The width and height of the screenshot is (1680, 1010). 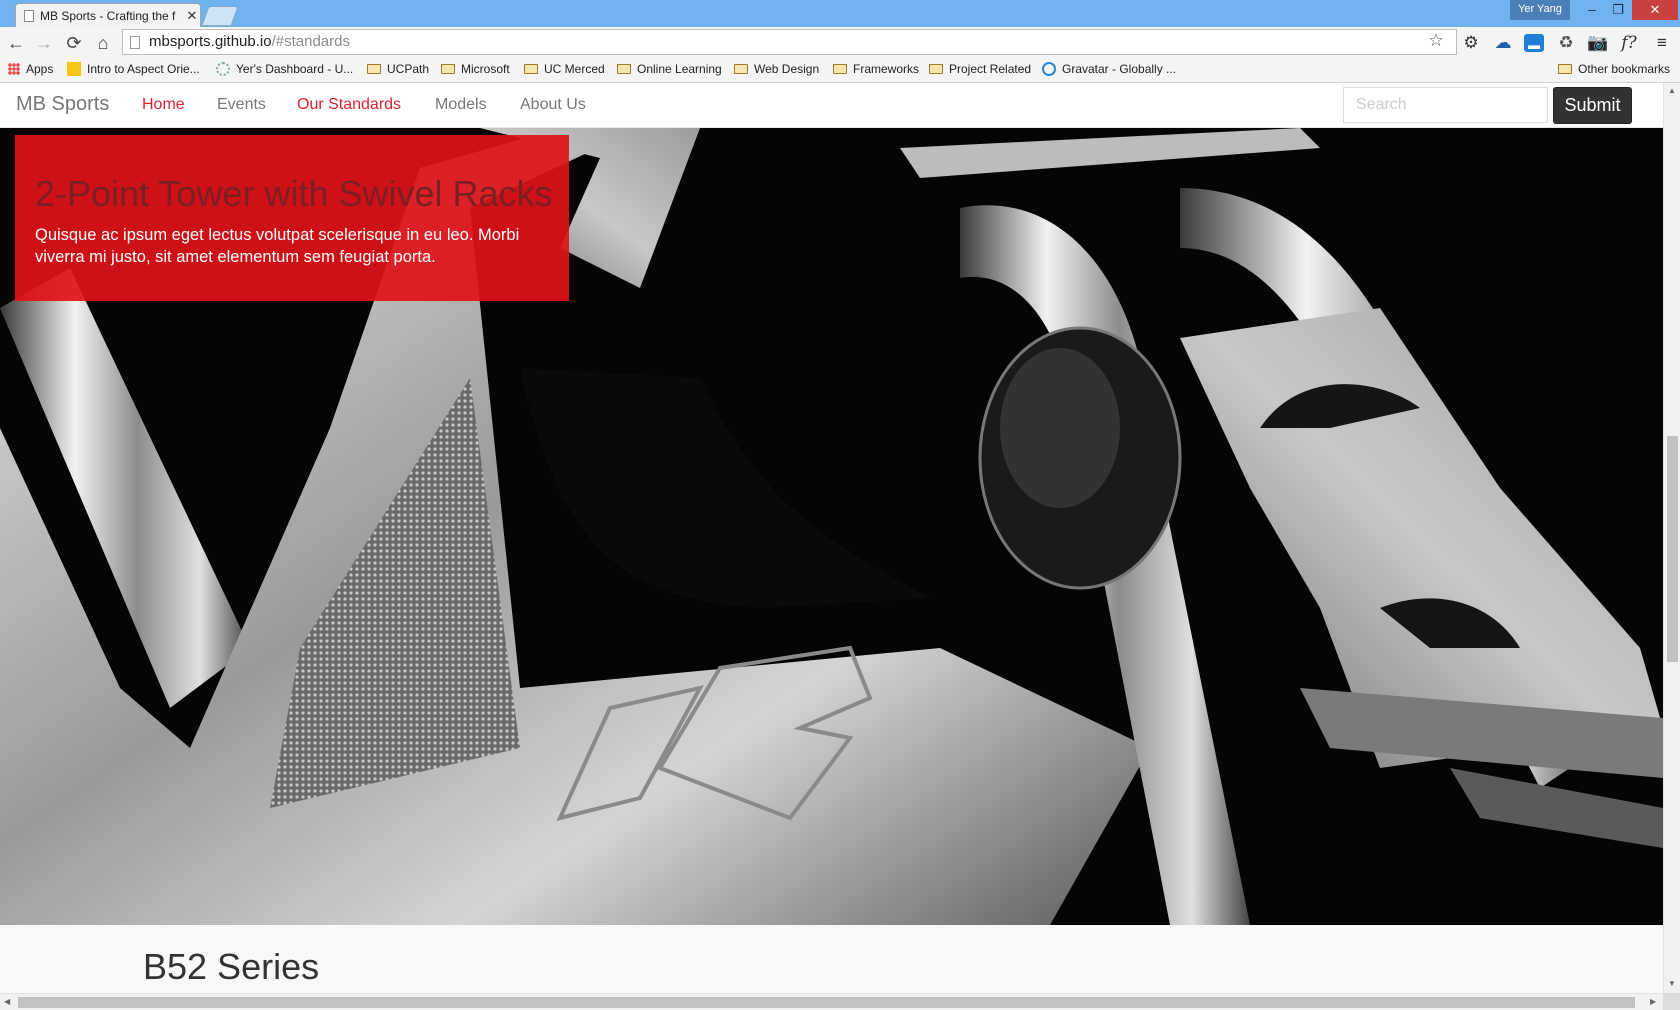 I want to click on bookmark-folder: Online Learning, so click(x=669, y=69).